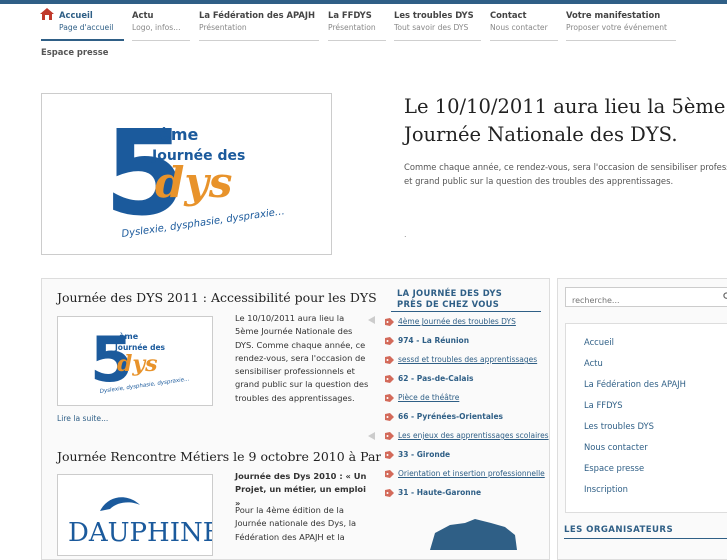 This screenshot has height=560, width=727. I want to click on near-you-item: 4ème Journée des troubles DYS, so click(450, 321).